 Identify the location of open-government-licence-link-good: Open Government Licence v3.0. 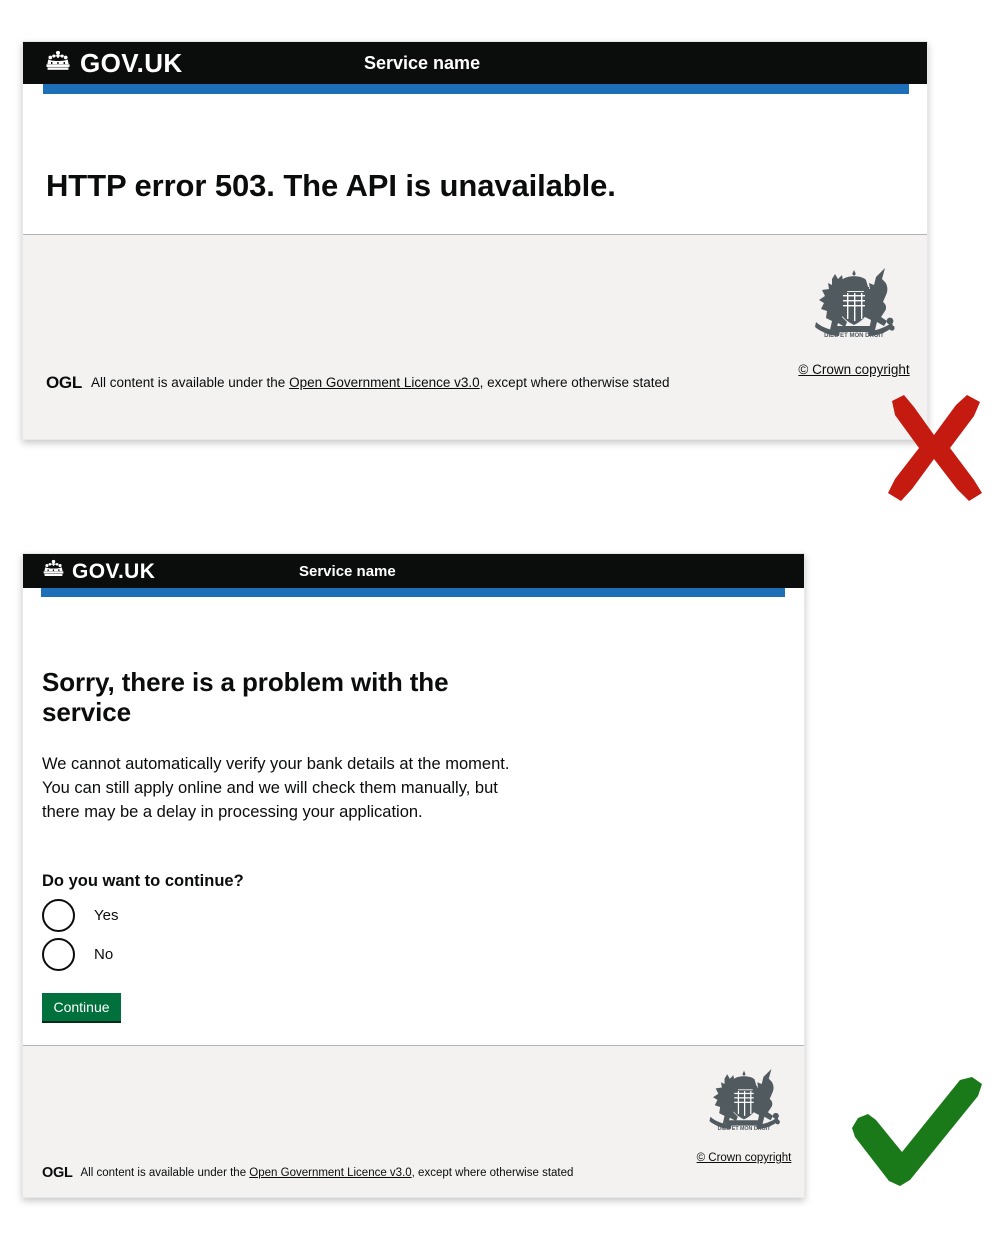
(330, 1173).